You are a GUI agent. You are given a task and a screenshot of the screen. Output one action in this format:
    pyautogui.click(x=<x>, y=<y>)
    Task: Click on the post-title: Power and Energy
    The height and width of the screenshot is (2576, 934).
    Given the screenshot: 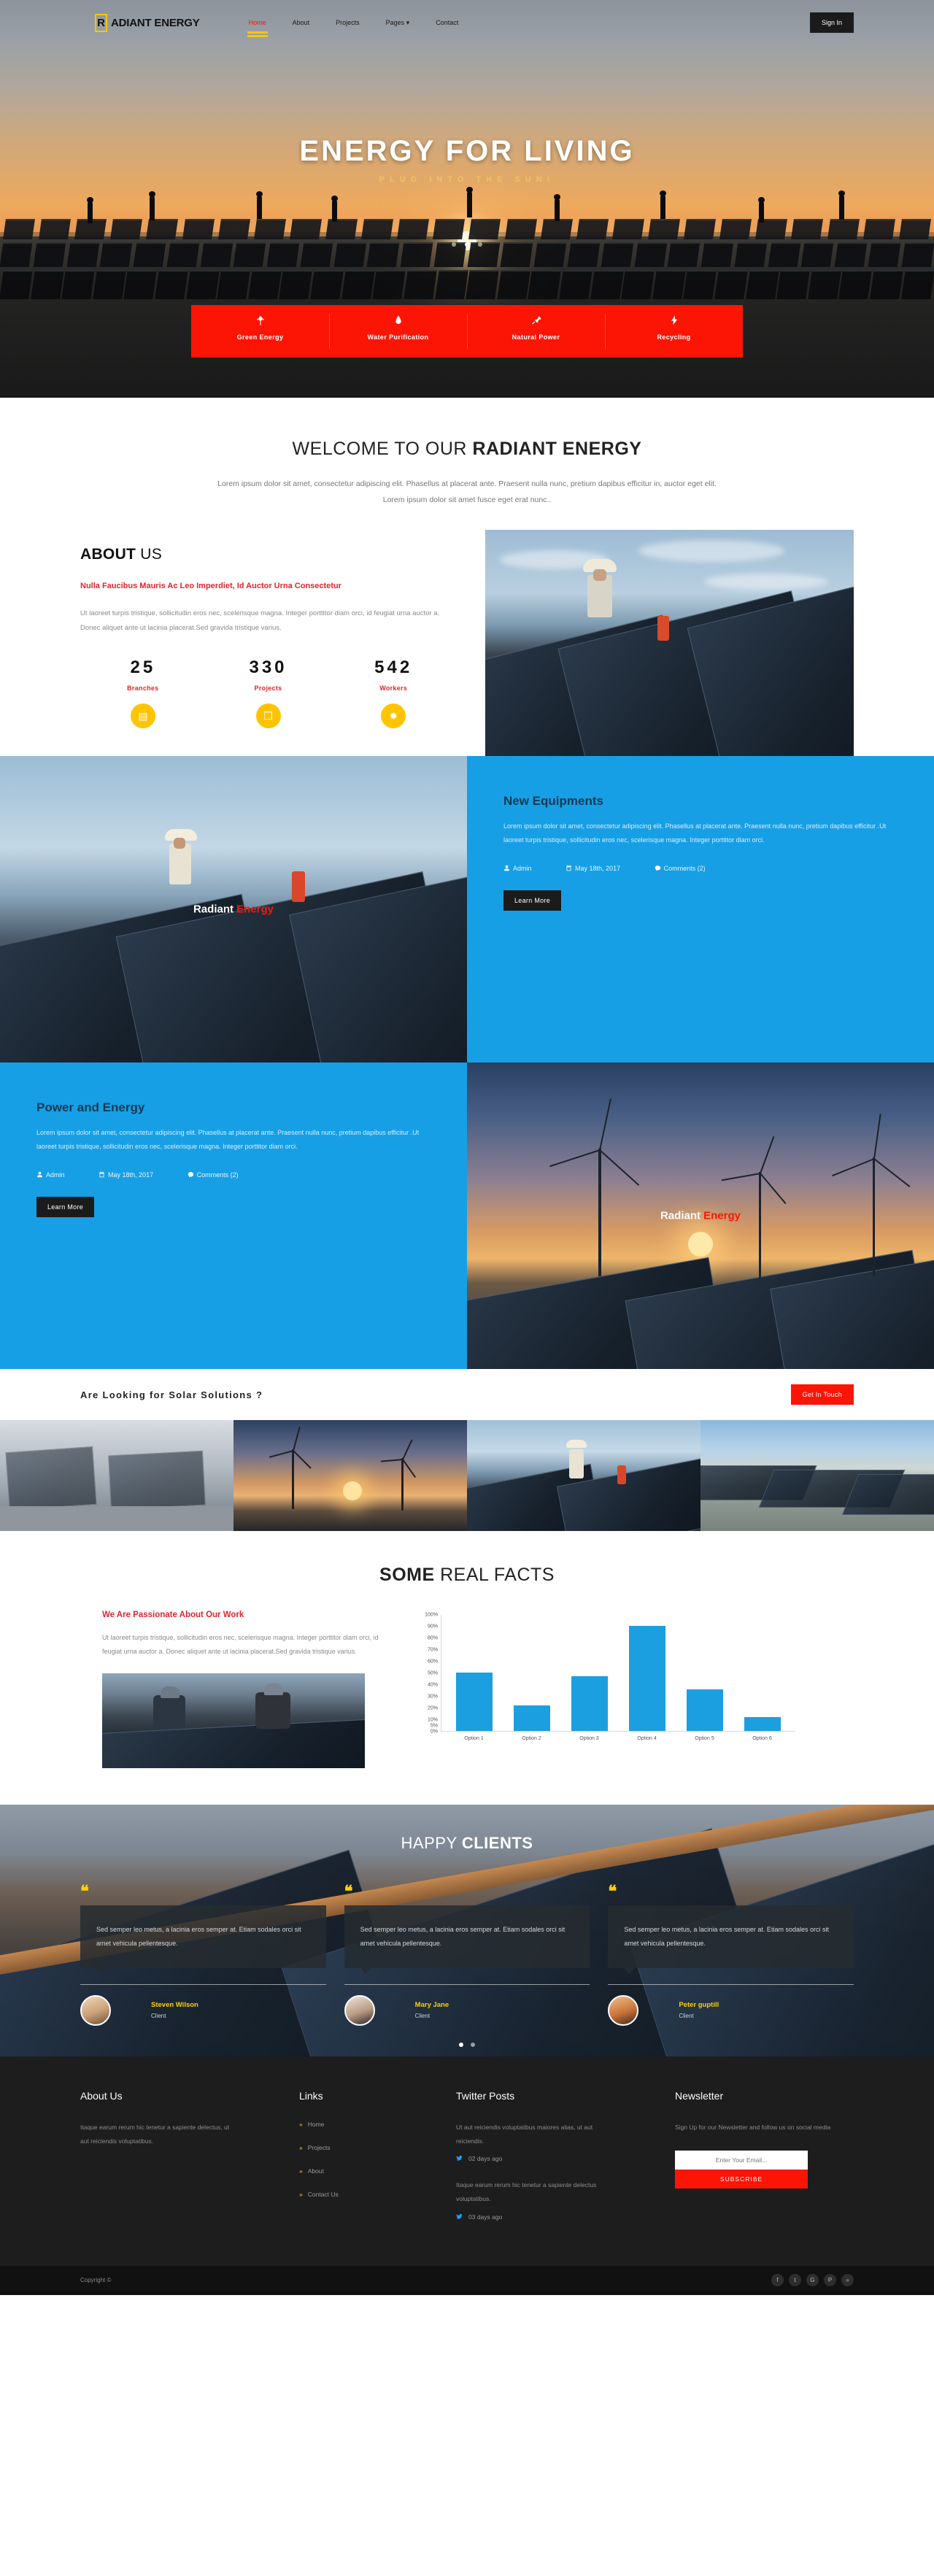 What is the action you would take?
    pyautogui.click(x=90, y=1107)
    